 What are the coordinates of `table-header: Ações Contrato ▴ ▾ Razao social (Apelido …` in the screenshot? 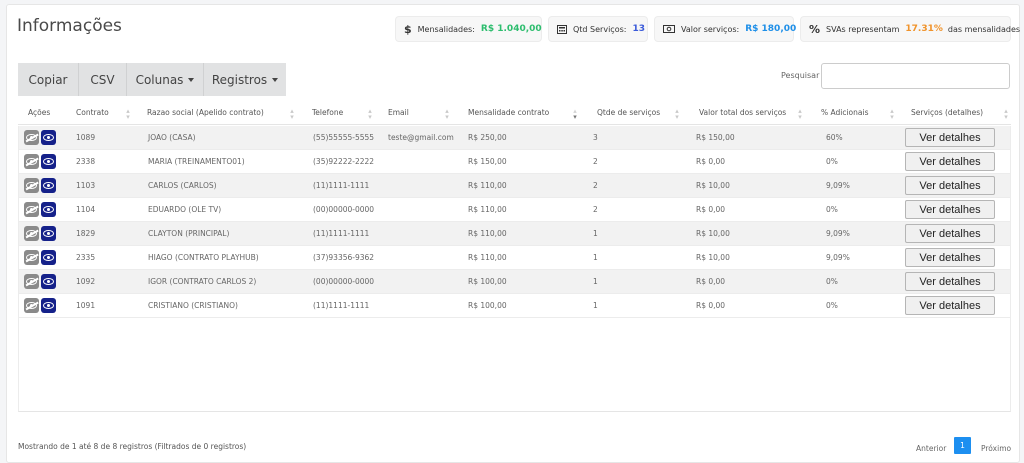 It's located at (514, 114).